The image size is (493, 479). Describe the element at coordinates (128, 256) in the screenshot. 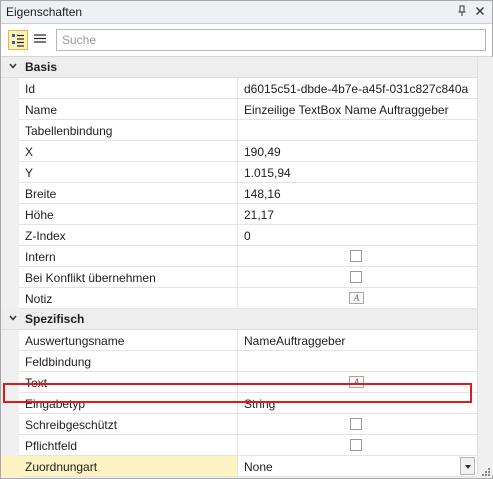

I see `property-name-cell: Intern` at that location.